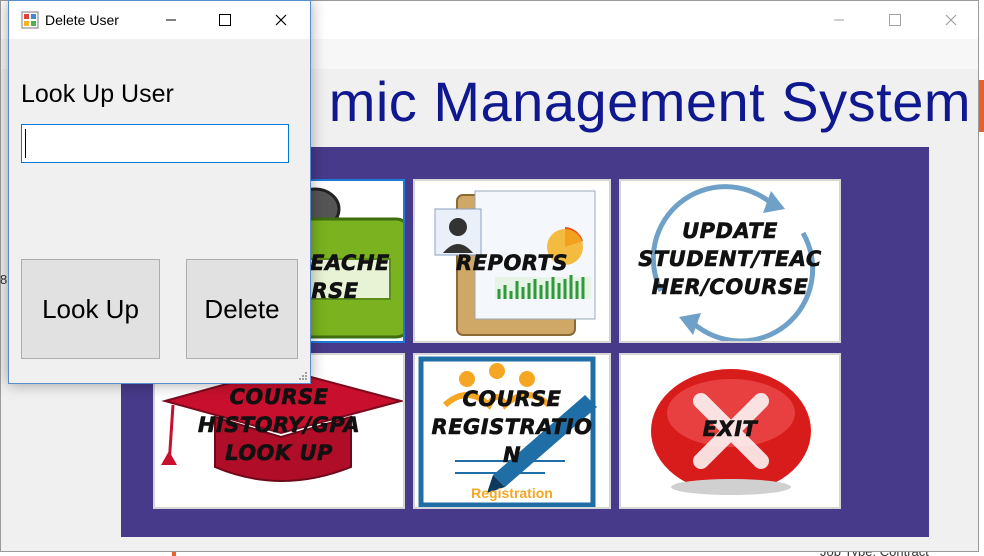  What do you see at coordinates (279, 425) in the screenshot?
I see `tile-label-line: HISTORY/GPA` at bounding box center [279, 425].